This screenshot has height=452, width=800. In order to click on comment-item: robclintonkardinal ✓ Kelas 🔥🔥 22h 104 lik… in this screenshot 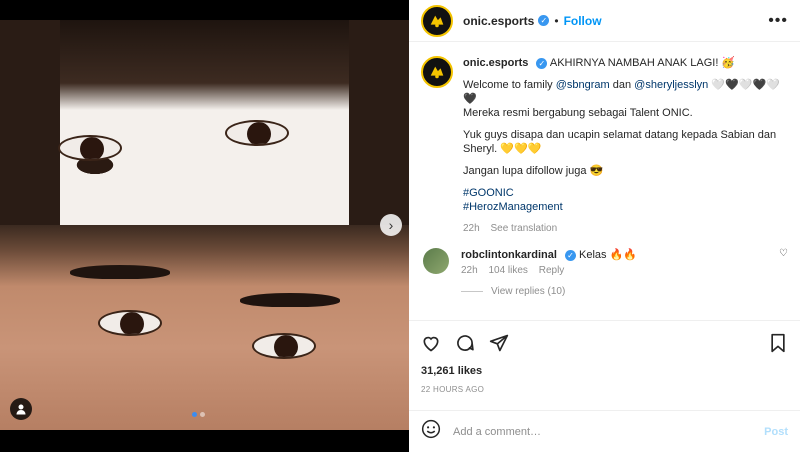, I will do `click(604, 263)`.